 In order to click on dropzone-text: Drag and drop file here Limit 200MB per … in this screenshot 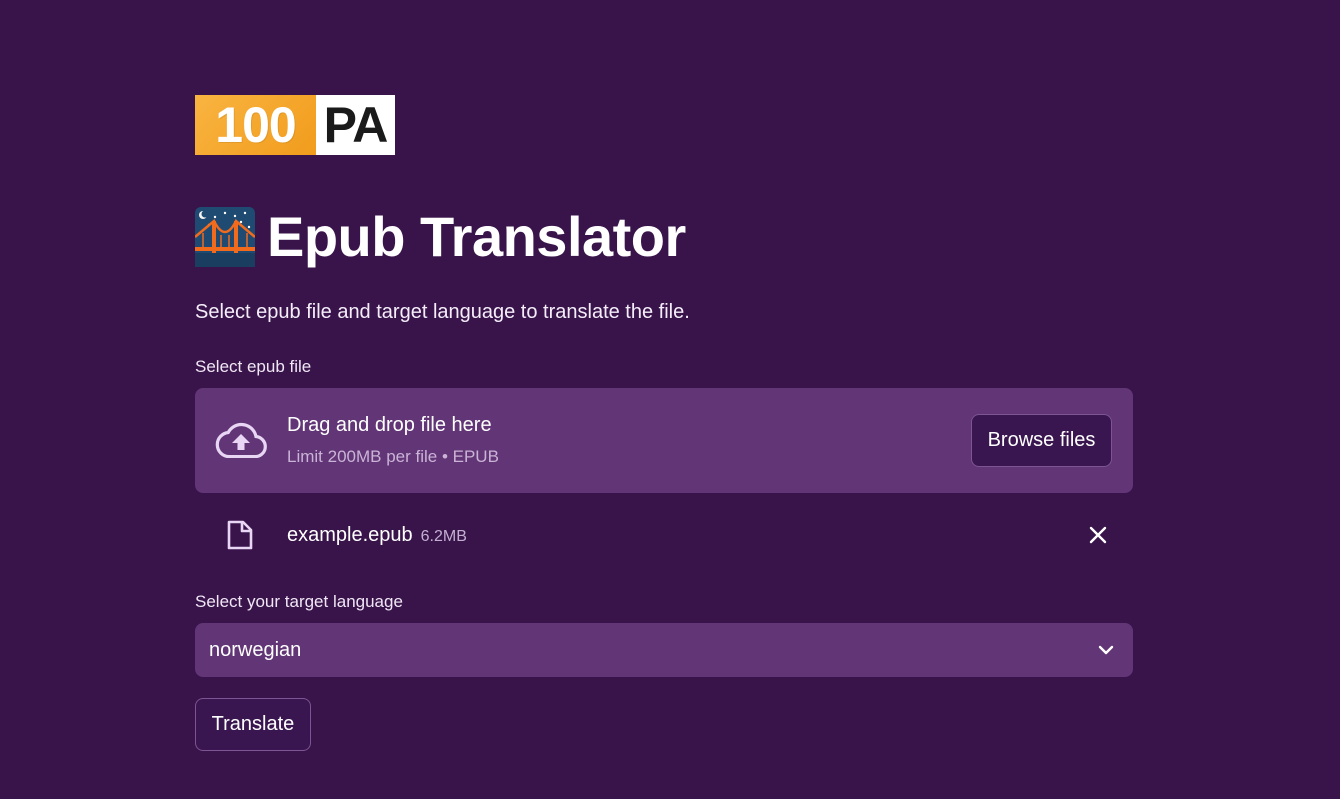, I will do `click(393, 439)`.